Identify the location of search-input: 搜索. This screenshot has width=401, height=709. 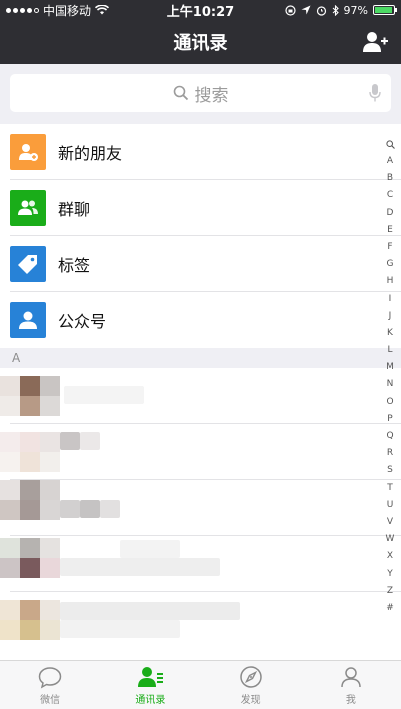
(200, 93).